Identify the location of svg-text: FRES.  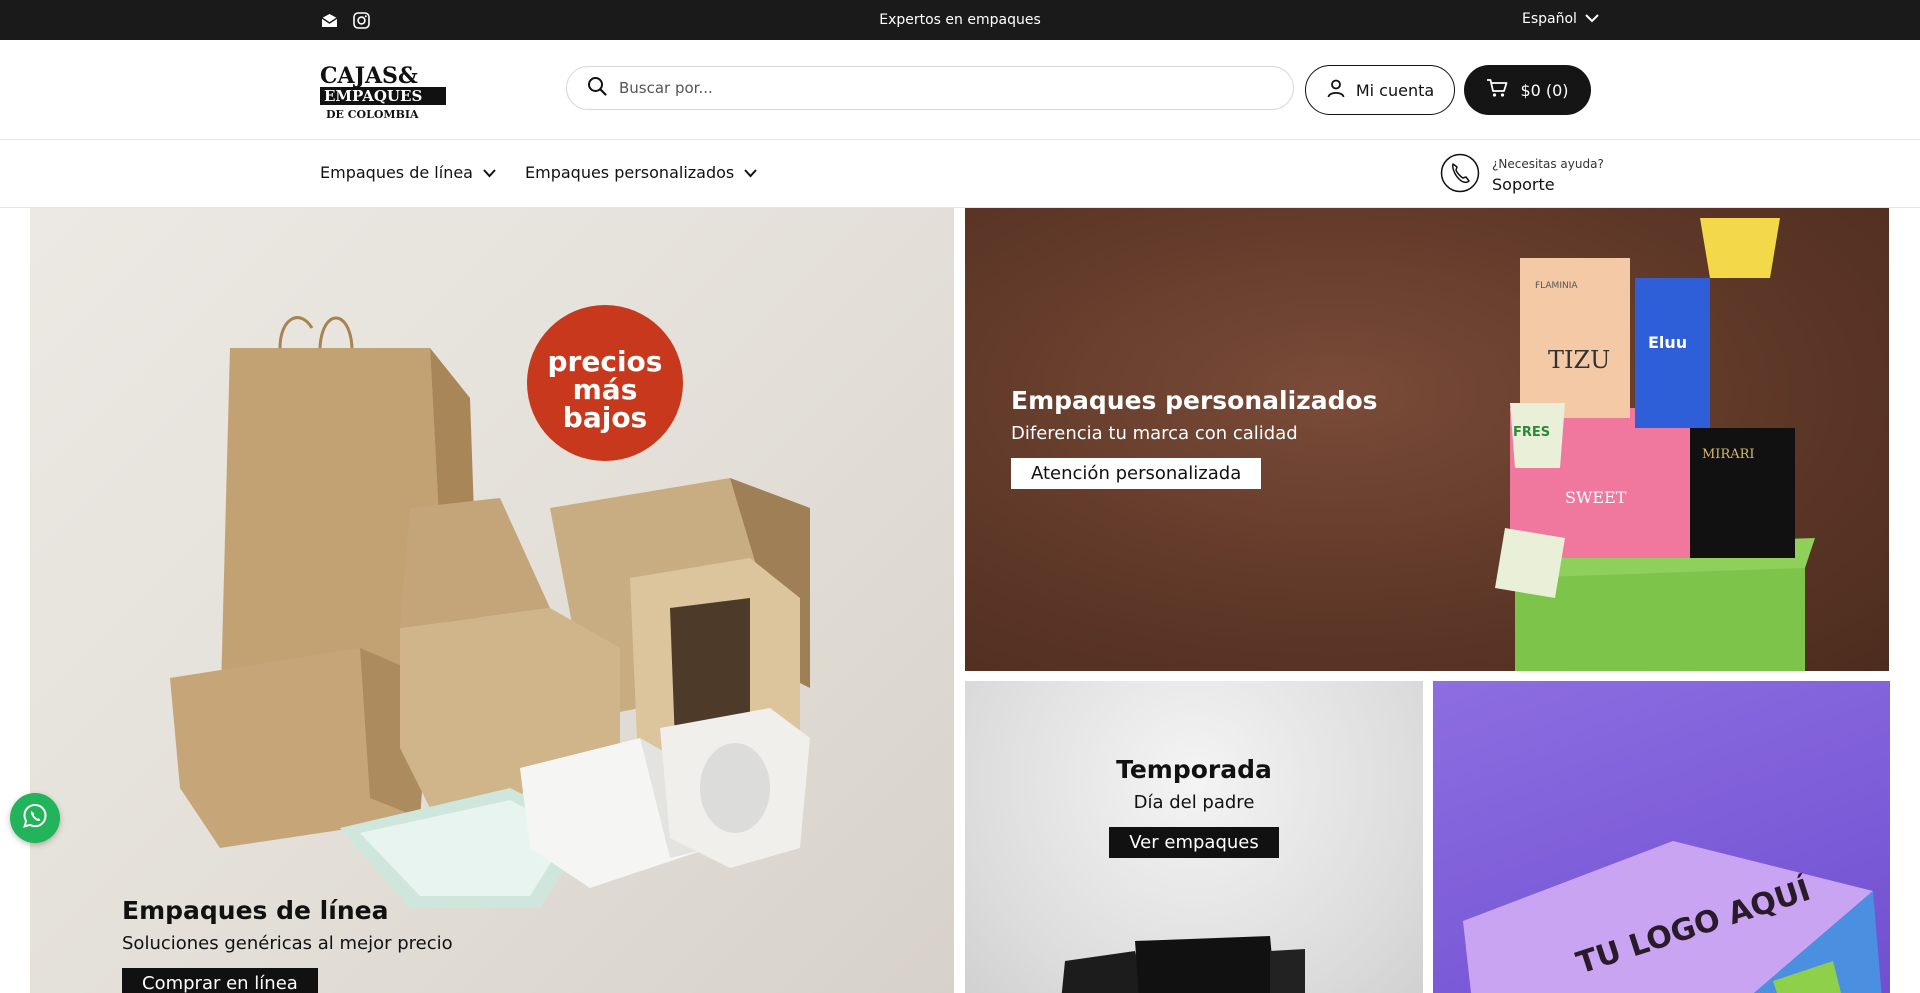
(1531, 432).